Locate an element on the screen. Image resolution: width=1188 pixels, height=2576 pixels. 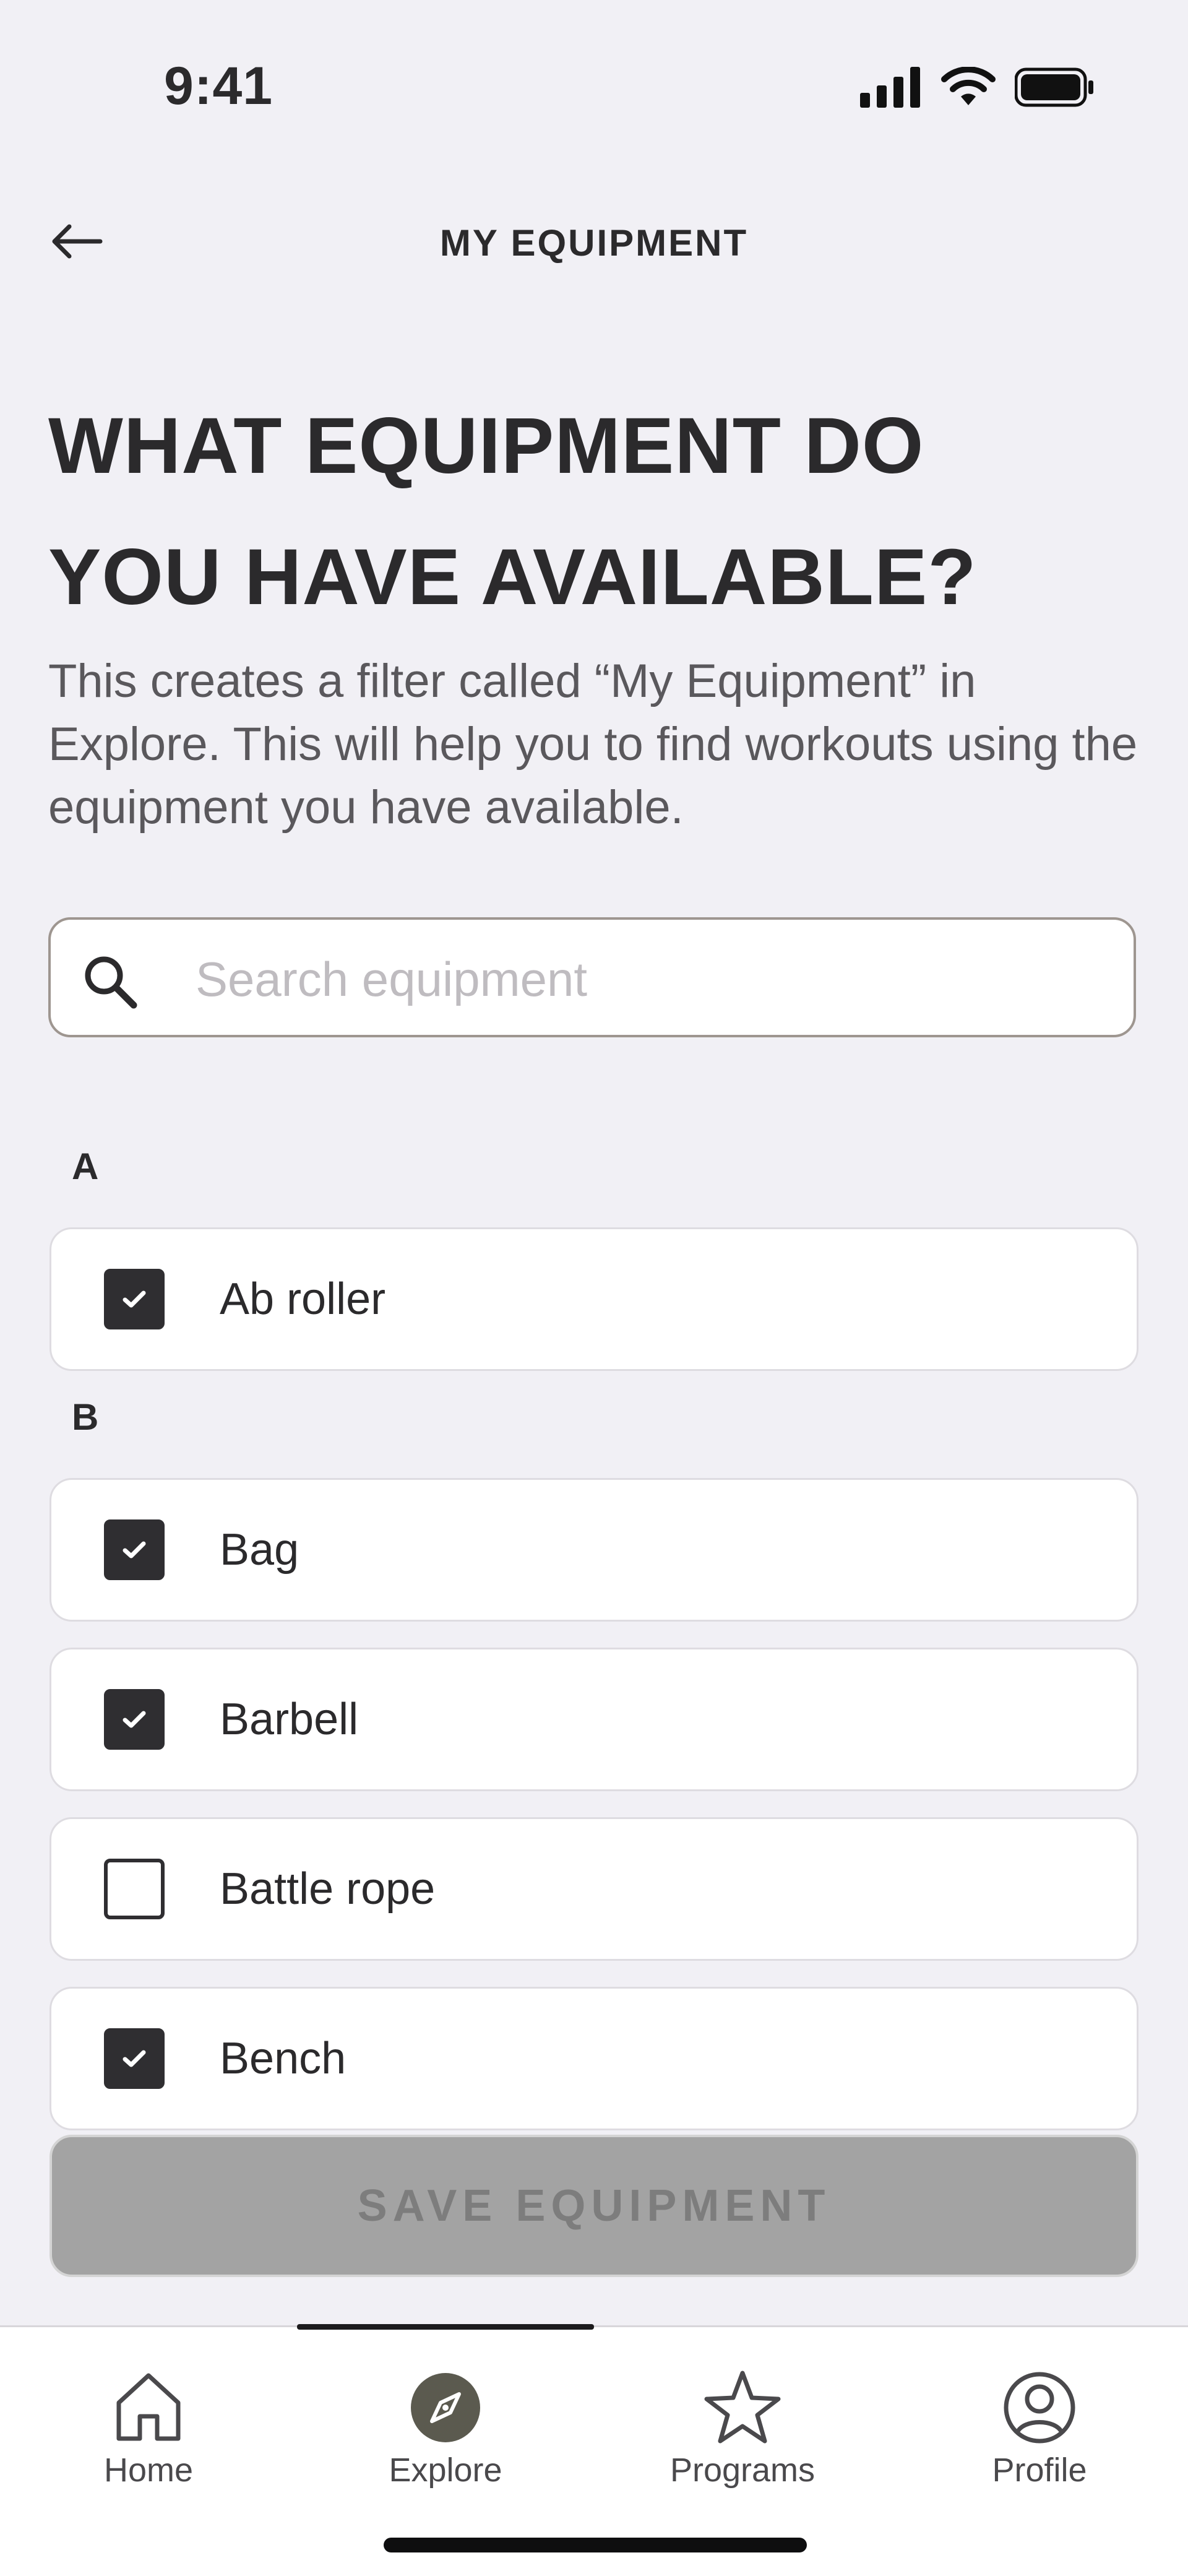
wifi-icon is located at coordinates (968, 86).